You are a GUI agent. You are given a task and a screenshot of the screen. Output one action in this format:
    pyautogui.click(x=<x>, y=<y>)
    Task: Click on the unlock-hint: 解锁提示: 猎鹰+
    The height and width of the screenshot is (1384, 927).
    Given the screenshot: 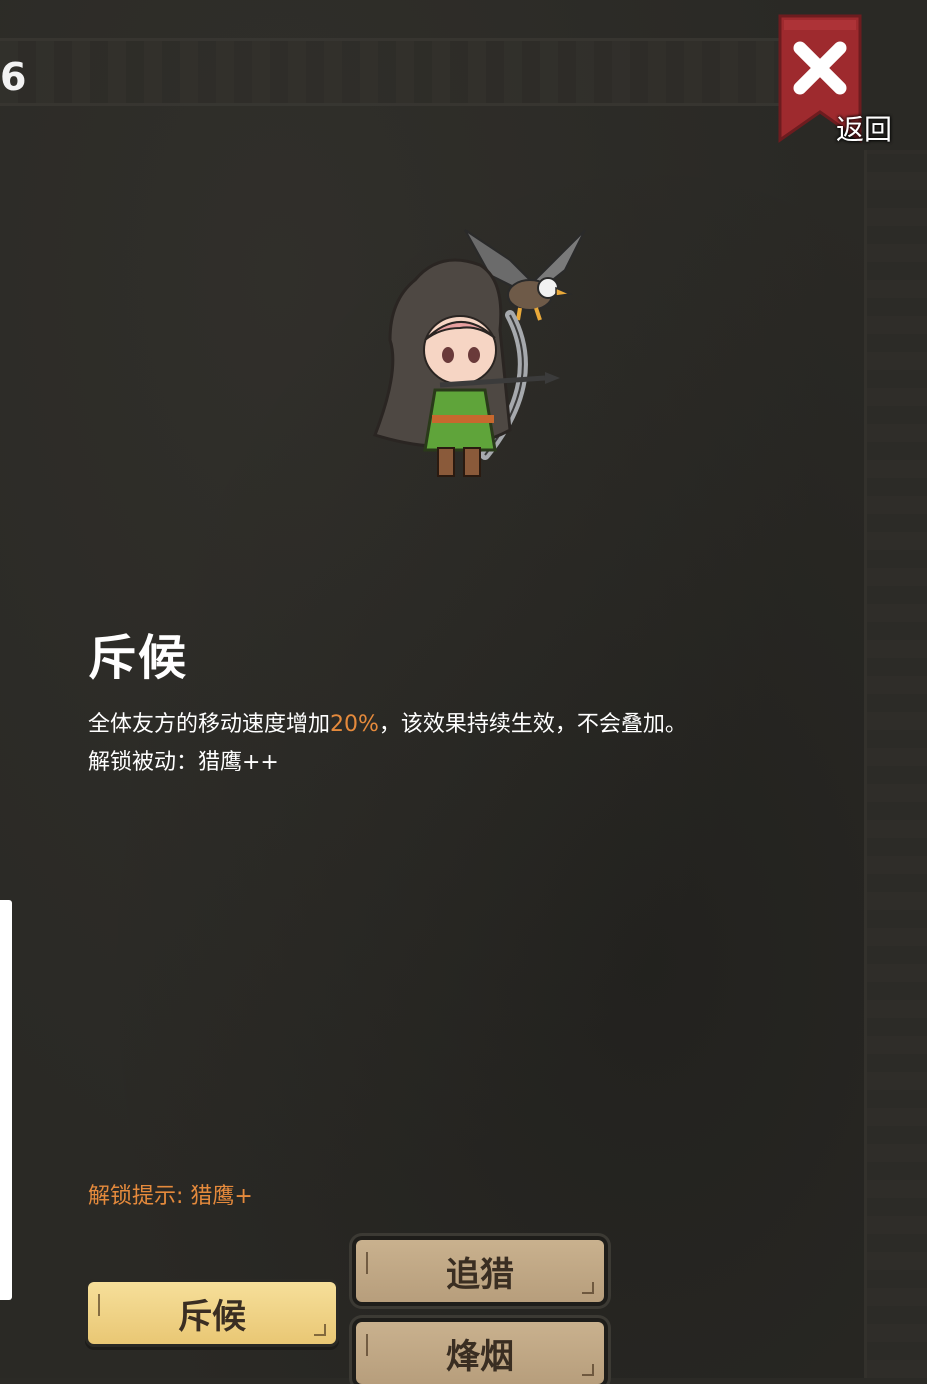 What is the action you would take?
    pyautogui.click(x=170, y=1196)
    